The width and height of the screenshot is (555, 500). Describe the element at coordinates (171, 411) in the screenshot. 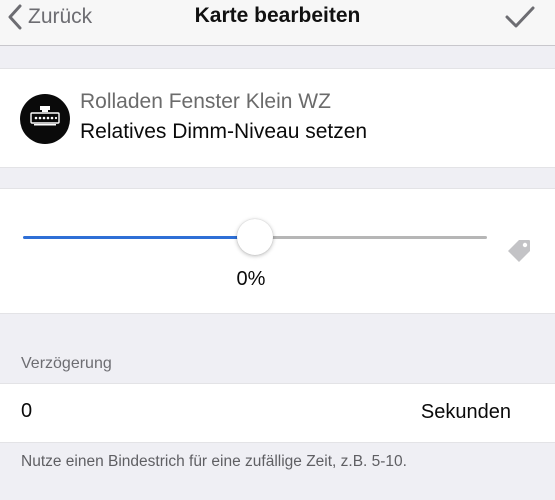

I see `delay-input` at that location.